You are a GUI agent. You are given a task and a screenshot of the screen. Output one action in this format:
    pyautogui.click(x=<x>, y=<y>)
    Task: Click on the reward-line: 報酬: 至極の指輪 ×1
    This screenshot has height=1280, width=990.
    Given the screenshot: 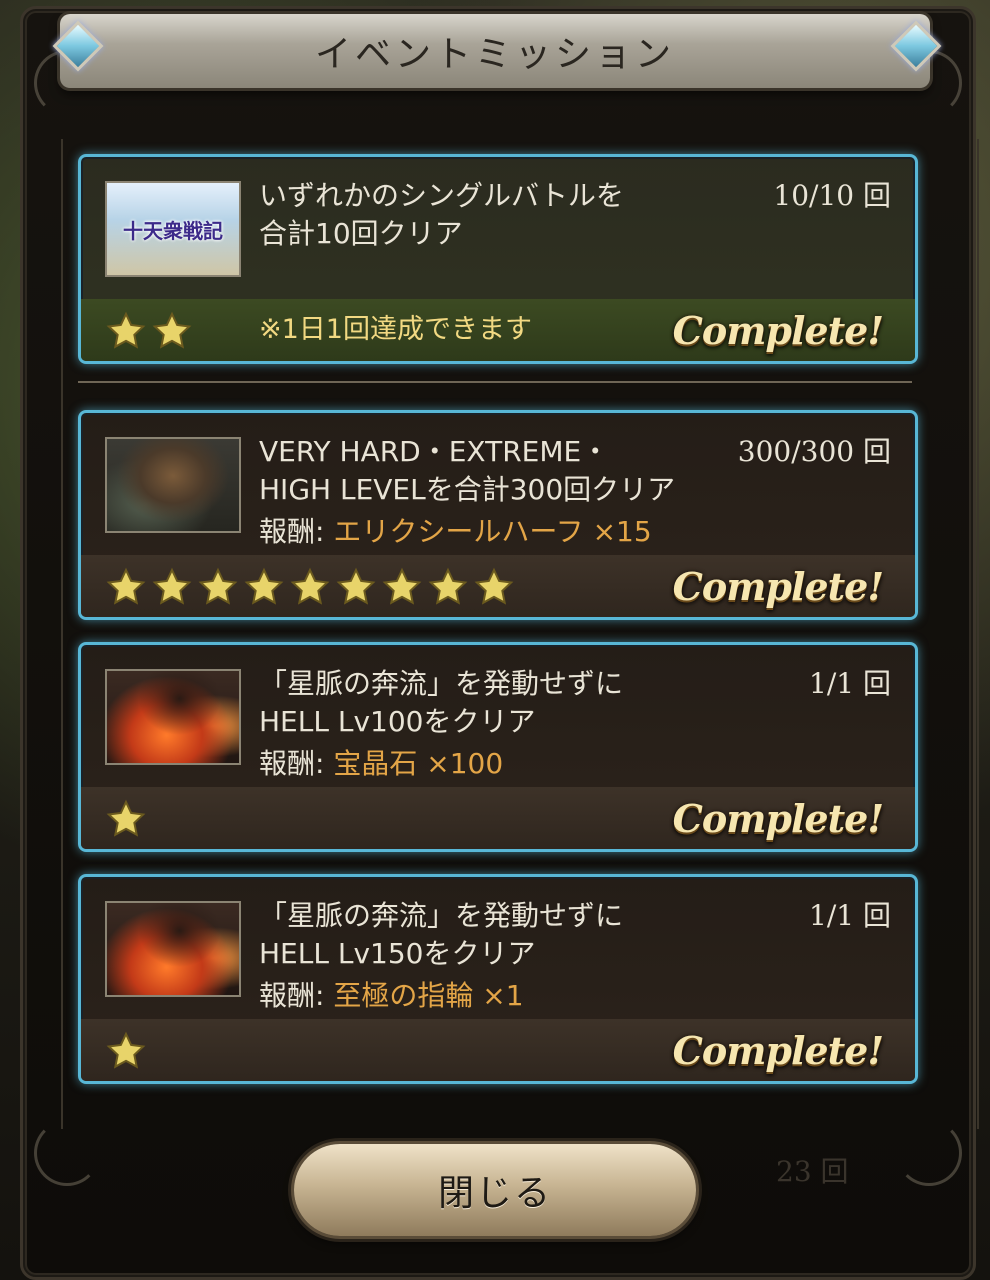 What is the action you would take?
    pyautogui.click(x=391, y=996)
    